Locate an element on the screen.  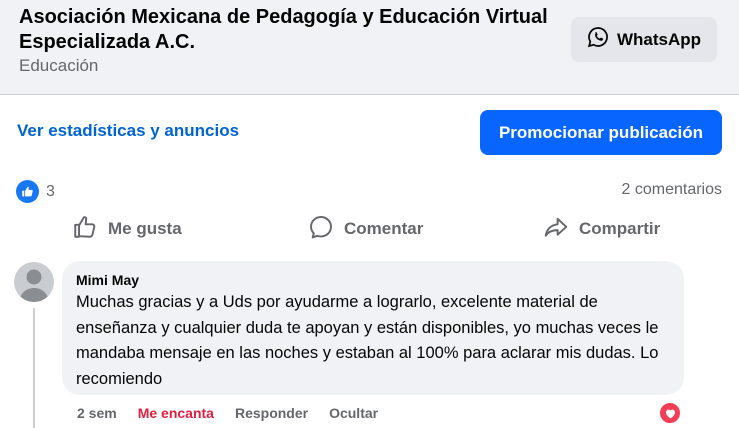
like-label: Me gusta is located at coordinates (145, 228).